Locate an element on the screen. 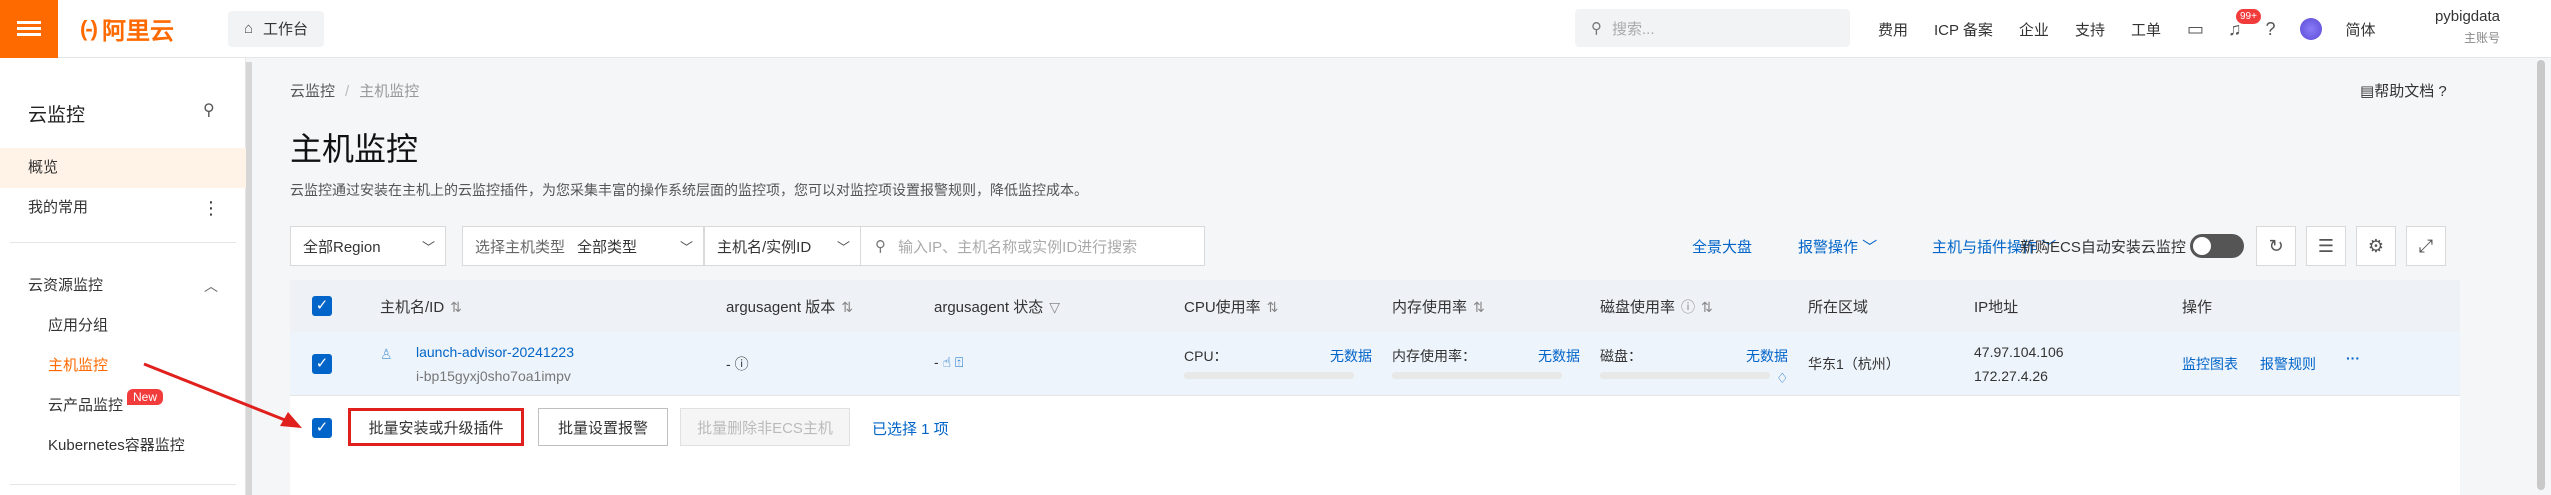  col-region: 所在区域 is located at coordinates (1838, 306).